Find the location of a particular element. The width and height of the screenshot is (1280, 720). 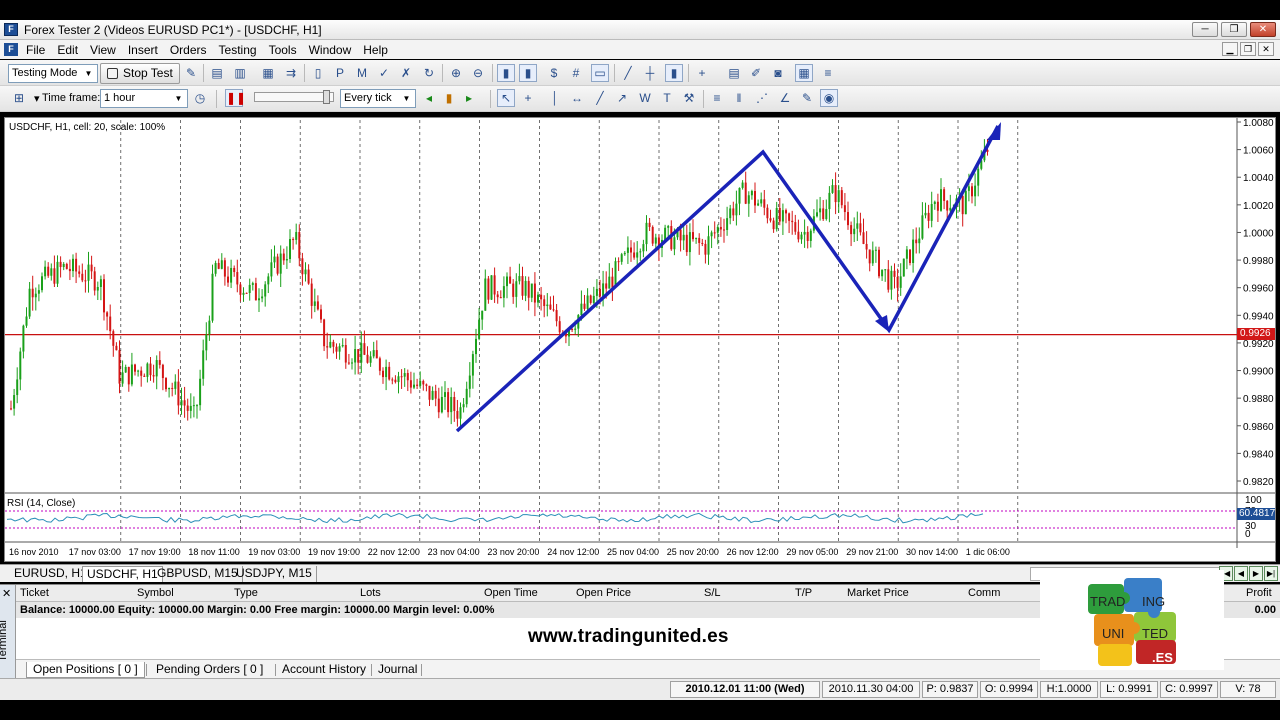

camera-icon: ◙ is located at coordinates (778, 73).